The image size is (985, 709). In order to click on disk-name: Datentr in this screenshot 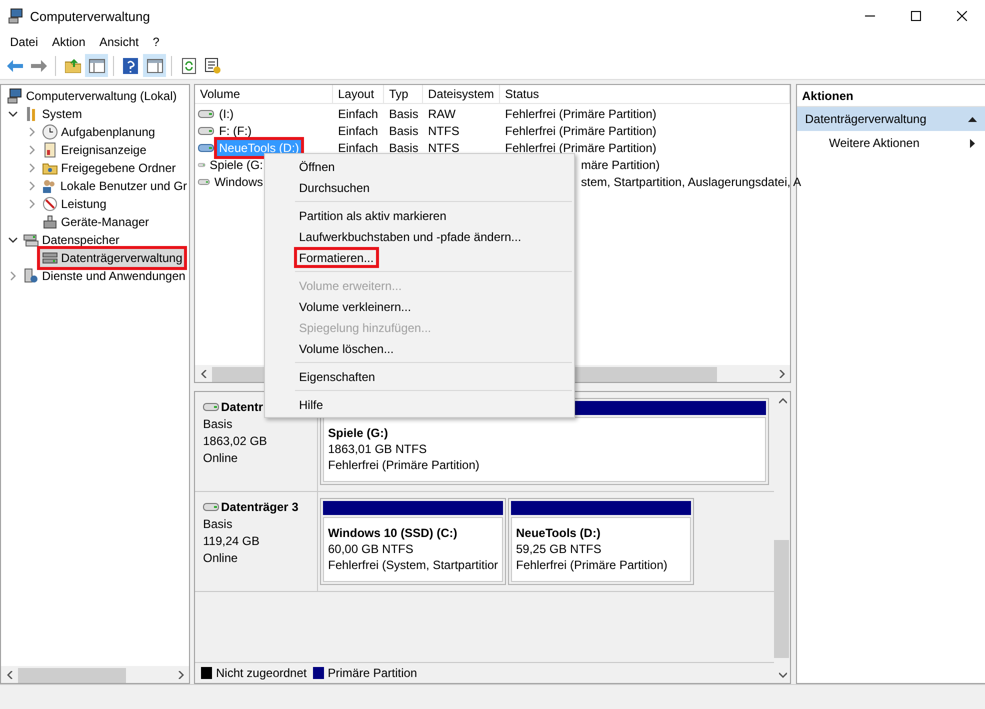, I will do `click(242, 407)`.